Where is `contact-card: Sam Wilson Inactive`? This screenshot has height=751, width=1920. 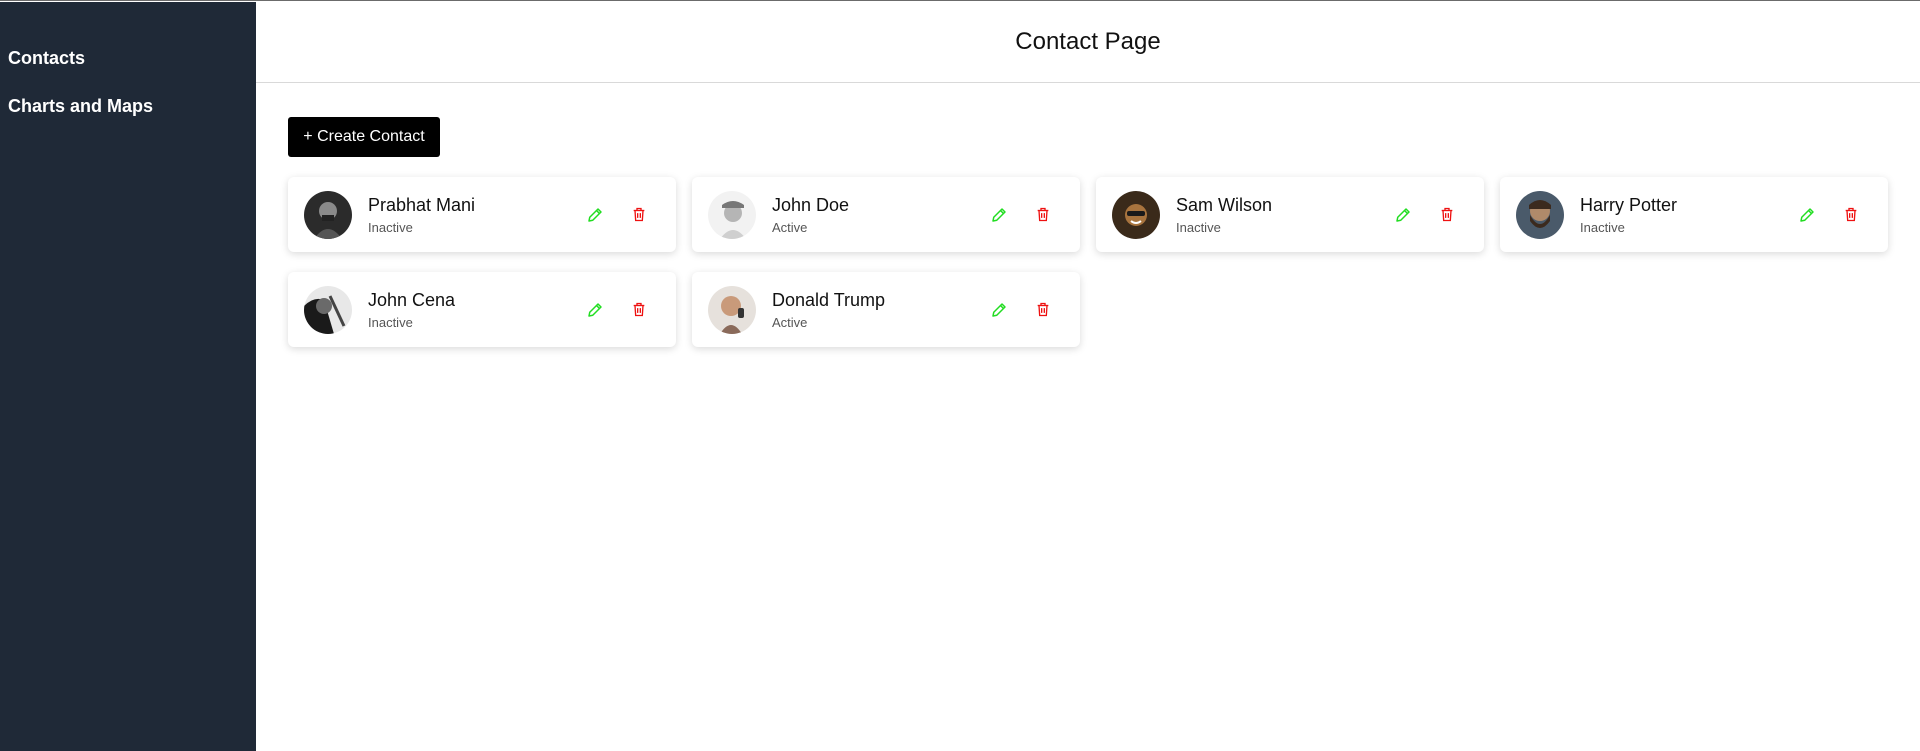
contact-card: Sam Wilson Inactive is located at coordinates (1290, 214).